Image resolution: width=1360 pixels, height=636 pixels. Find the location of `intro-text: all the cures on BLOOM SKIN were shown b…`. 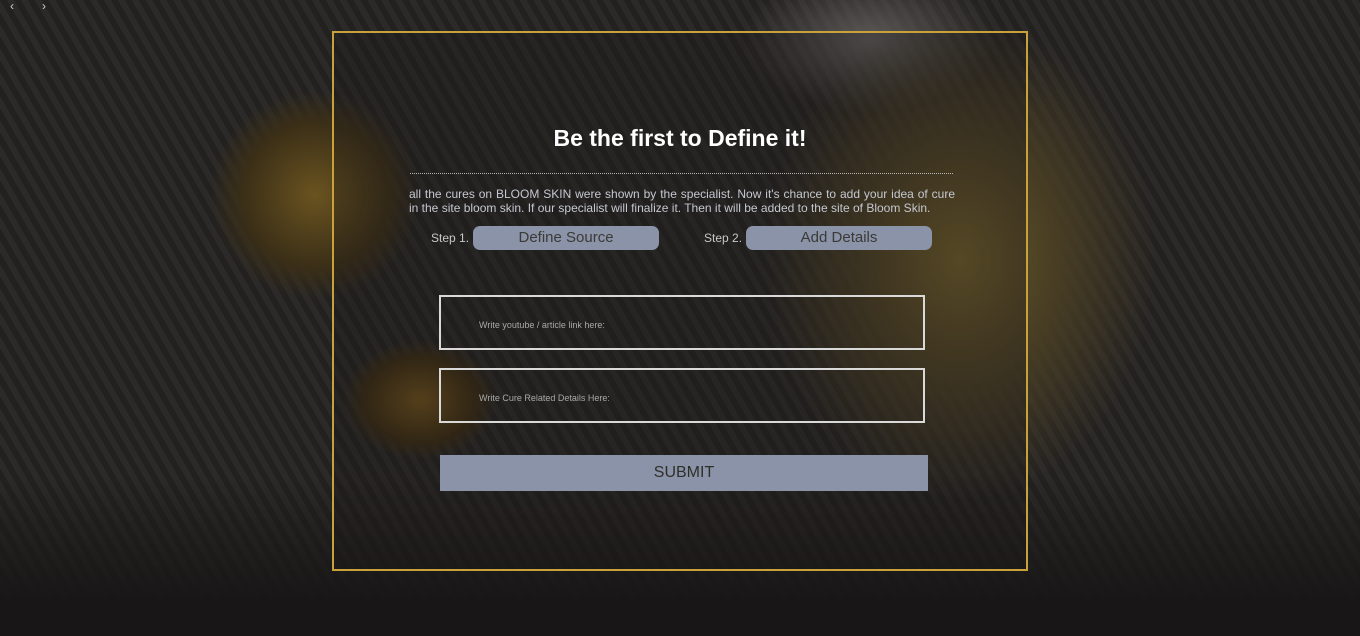

intro-text: all the cures on BLOOM SKIN were shown b… is located at coordinates (682, 201).